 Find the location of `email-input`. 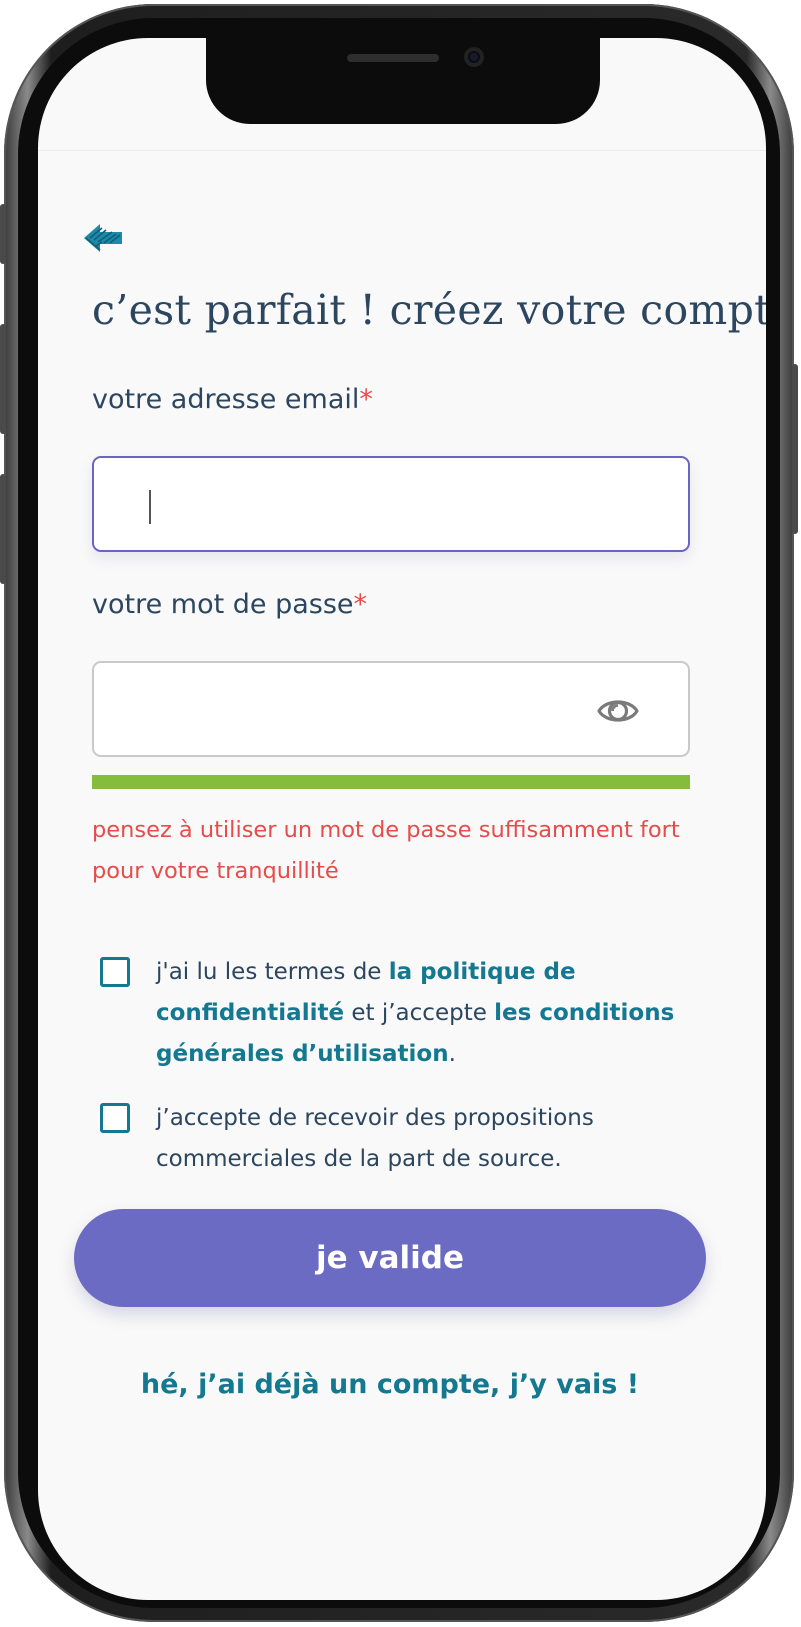

email-input is located at coordinates (391, 504).